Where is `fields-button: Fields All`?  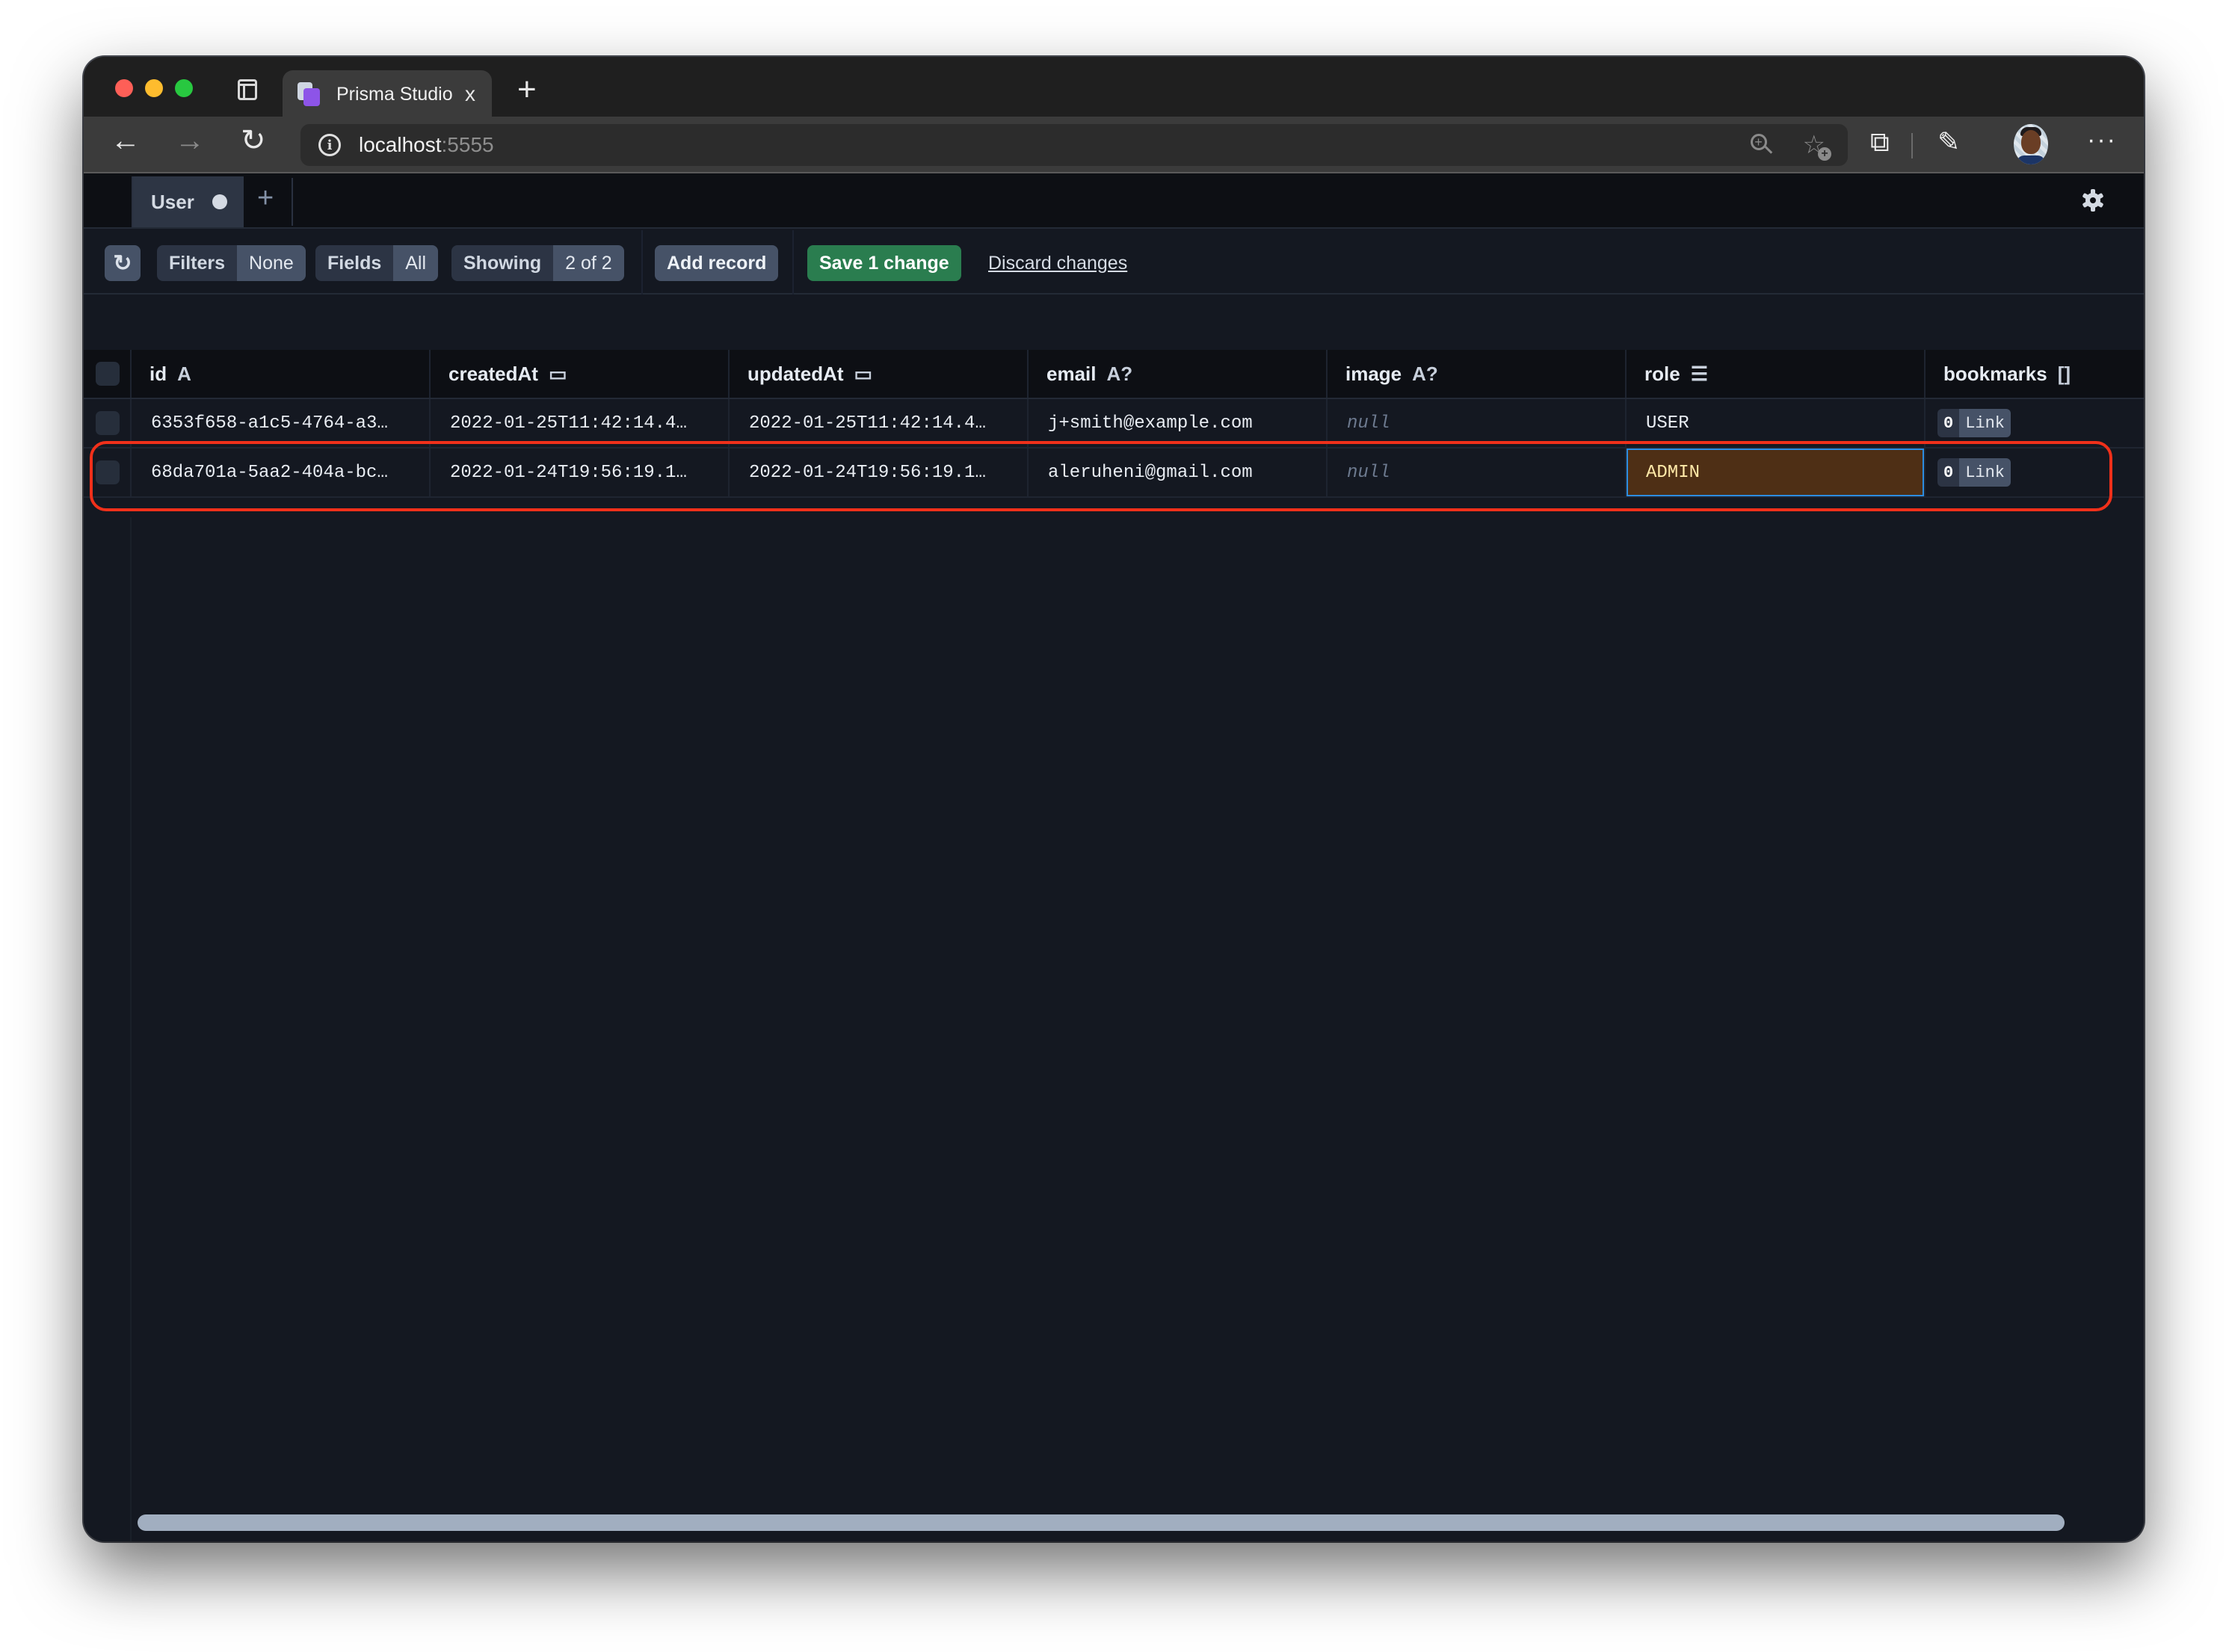
fields-button: Fields All is located at coordinates (377, 263).